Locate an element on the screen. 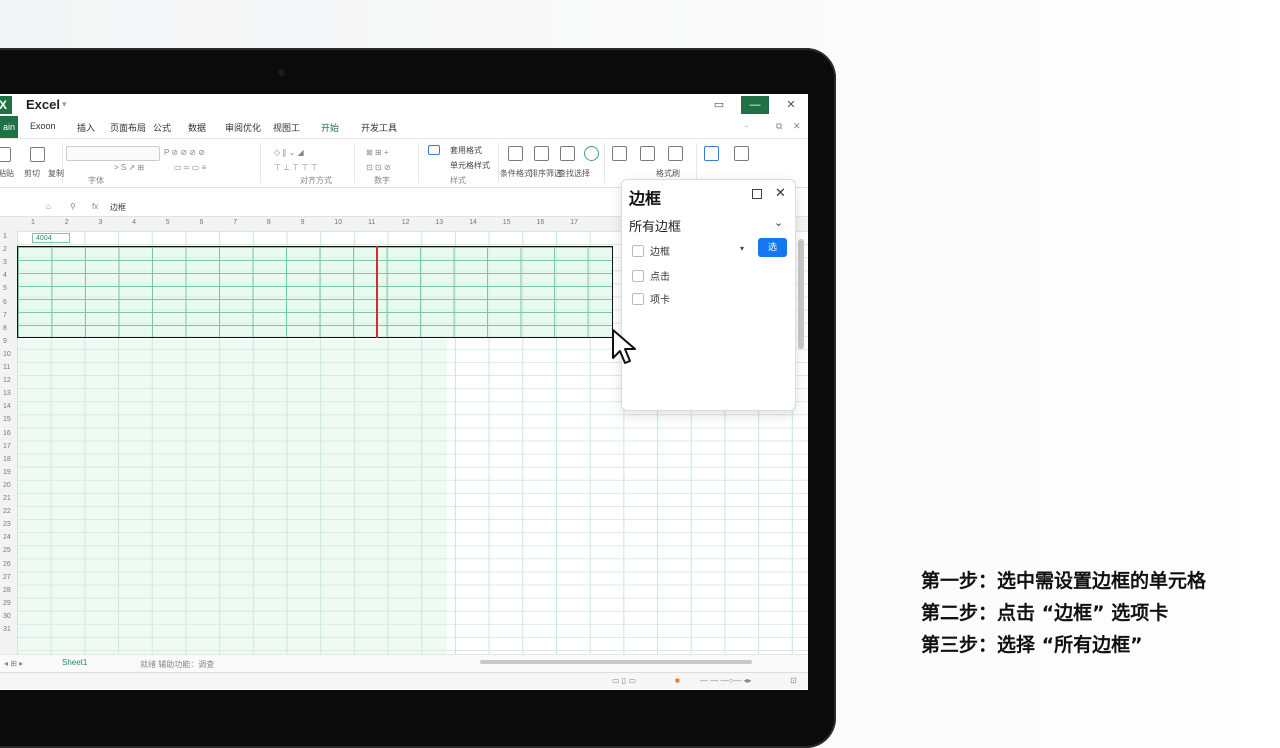 This screenshot has height=748, width=1280. column-label: 3 is located at coordinates (100, 222).